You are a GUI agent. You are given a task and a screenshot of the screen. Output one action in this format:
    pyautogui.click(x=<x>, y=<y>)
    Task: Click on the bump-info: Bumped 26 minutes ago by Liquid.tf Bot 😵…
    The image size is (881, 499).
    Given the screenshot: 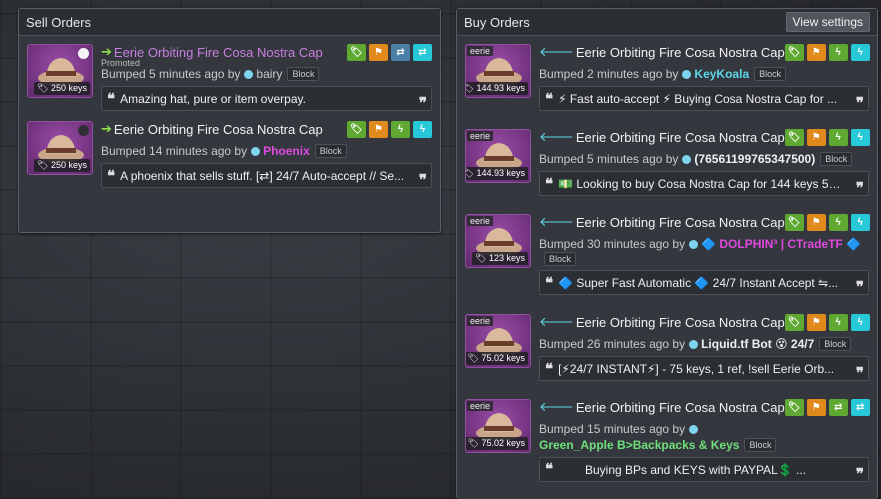 What is the action you would take?
    pyautogui.click(x=704, y=344)
    